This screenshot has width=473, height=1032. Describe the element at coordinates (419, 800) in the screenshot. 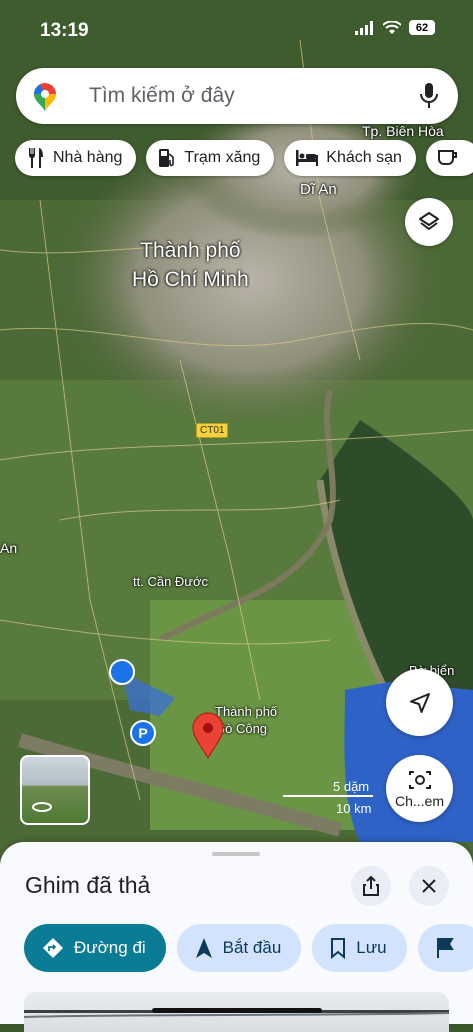

I see `lens-label: Ch...em` at that location.